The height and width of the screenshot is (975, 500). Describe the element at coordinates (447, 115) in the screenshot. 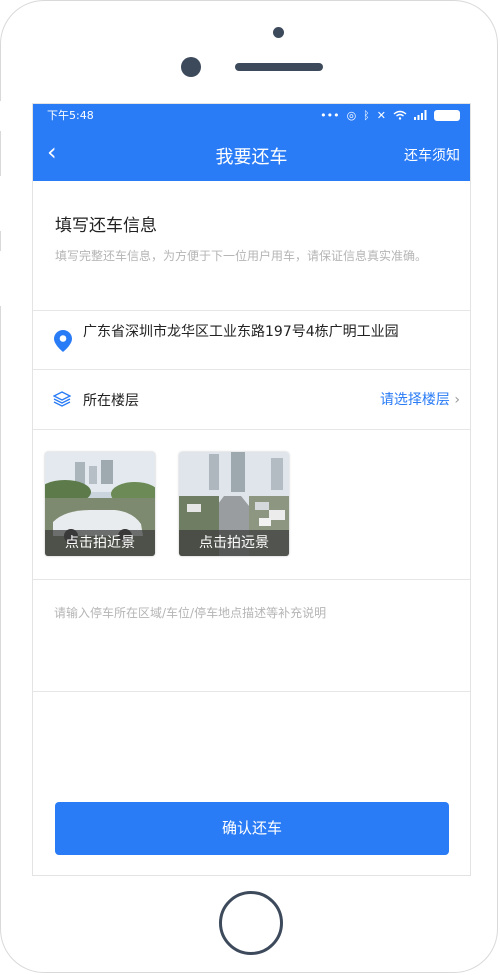

I see `battery-icon` at that location.